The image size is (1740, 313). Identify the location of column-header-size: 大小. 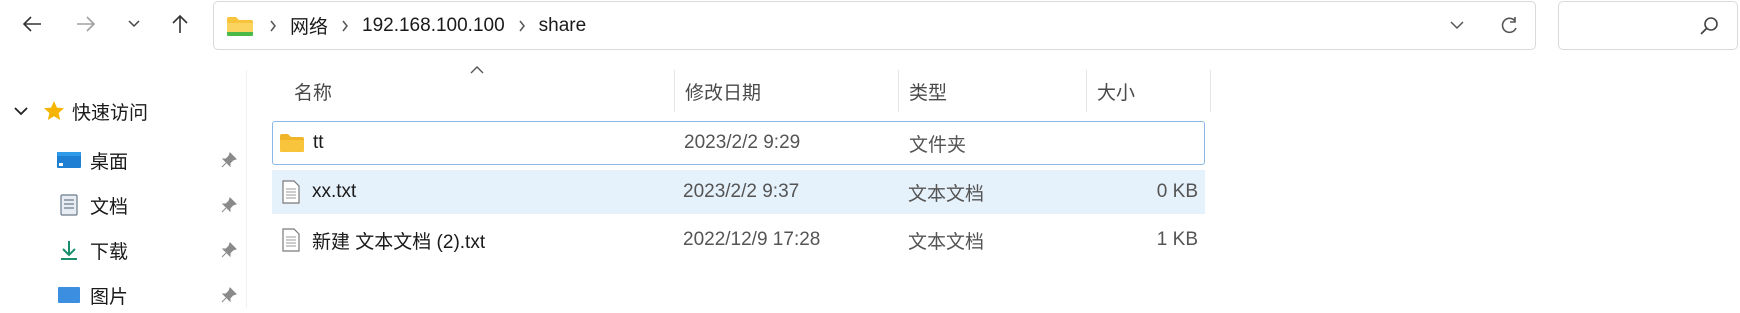
(1149, 91).